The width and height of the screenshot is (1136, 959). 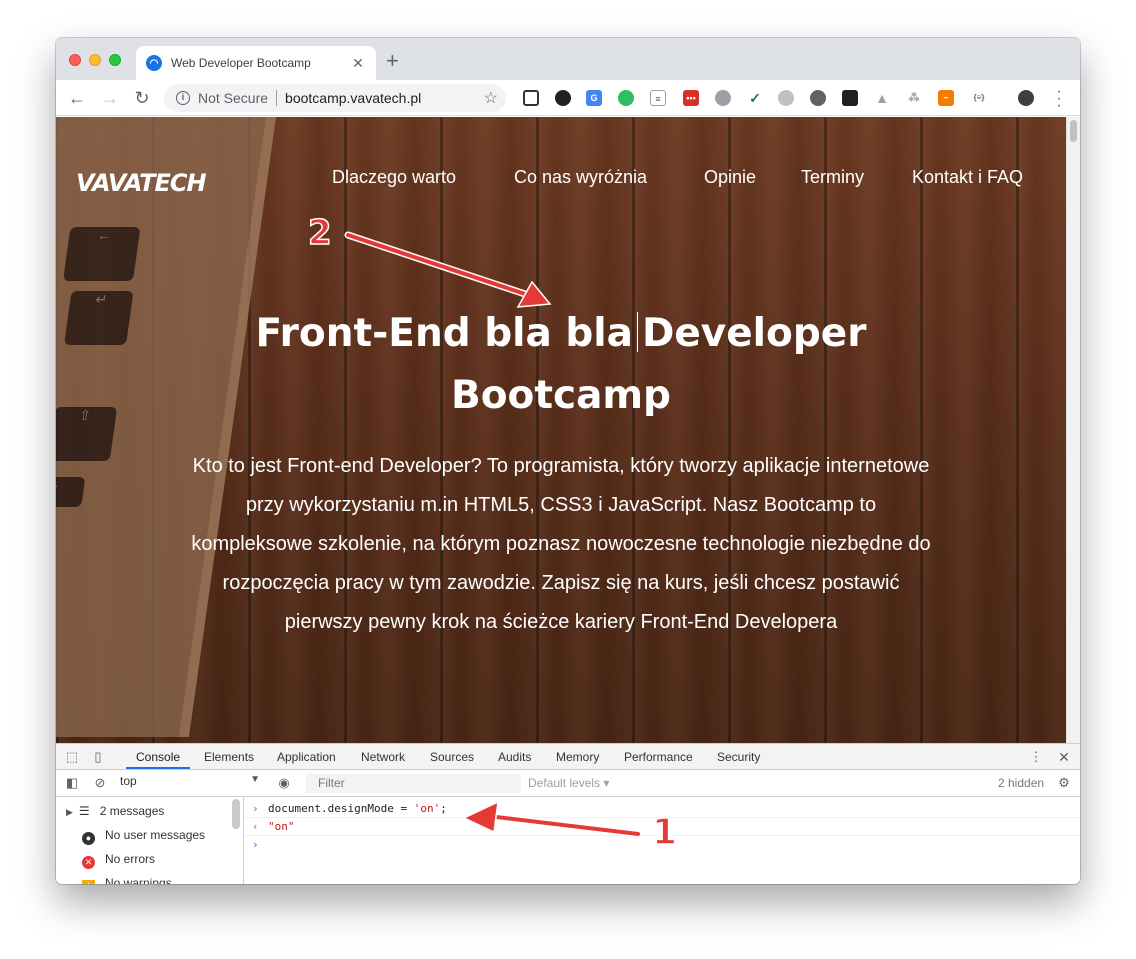 What do you see at coordinates (730, 177) in the screenshot?
I see `nav-link-opinie: Opinie` at bounding box center [730, 177].